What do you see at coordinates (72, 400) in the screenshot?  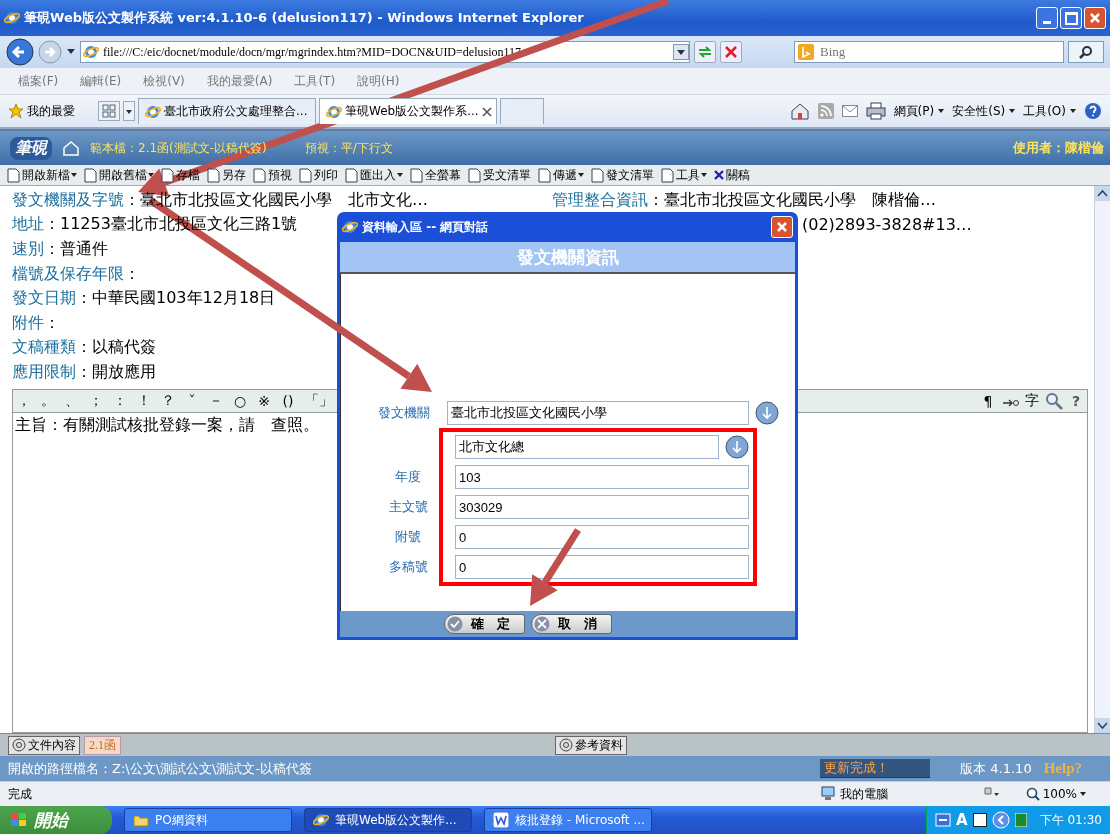 I see `symbol-button: 、` at bounding box center [72, 400].